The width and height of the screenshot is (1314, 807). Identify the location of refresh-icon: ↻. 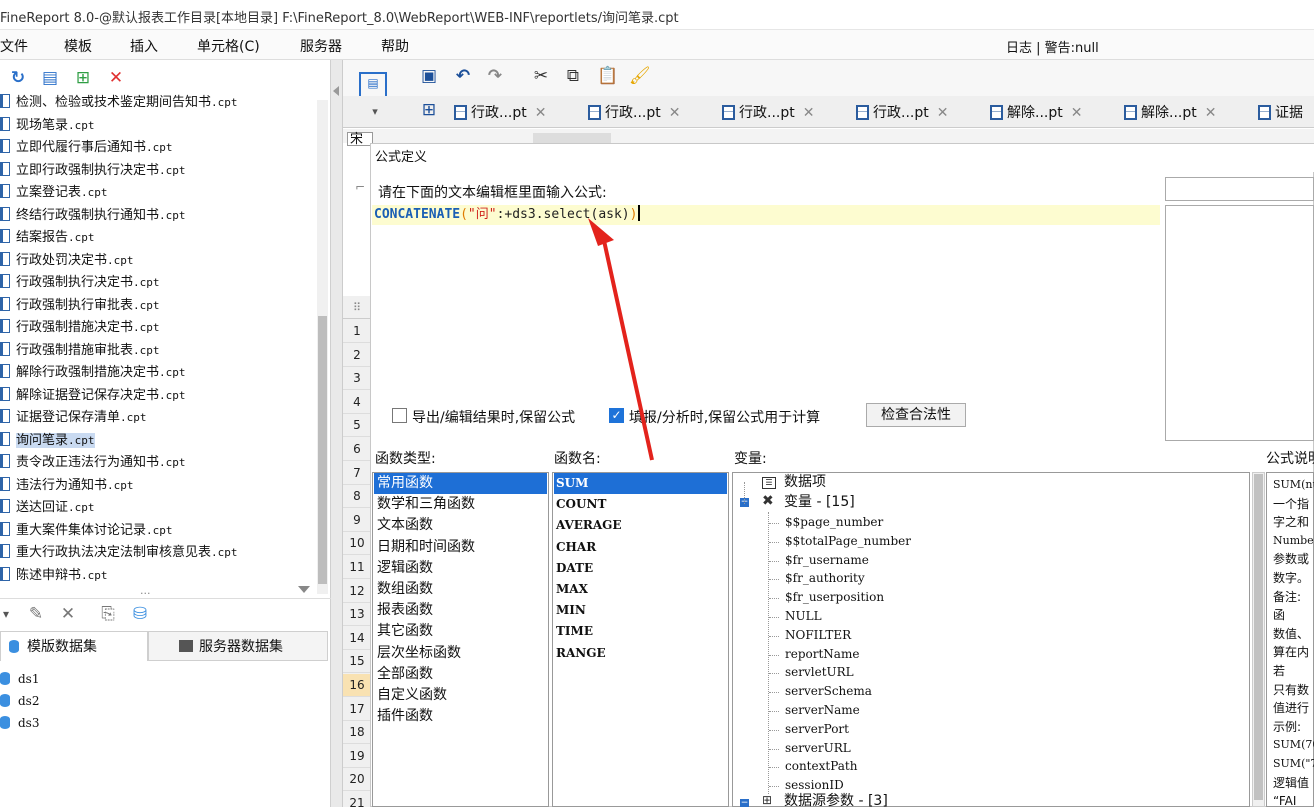
(18, 78).